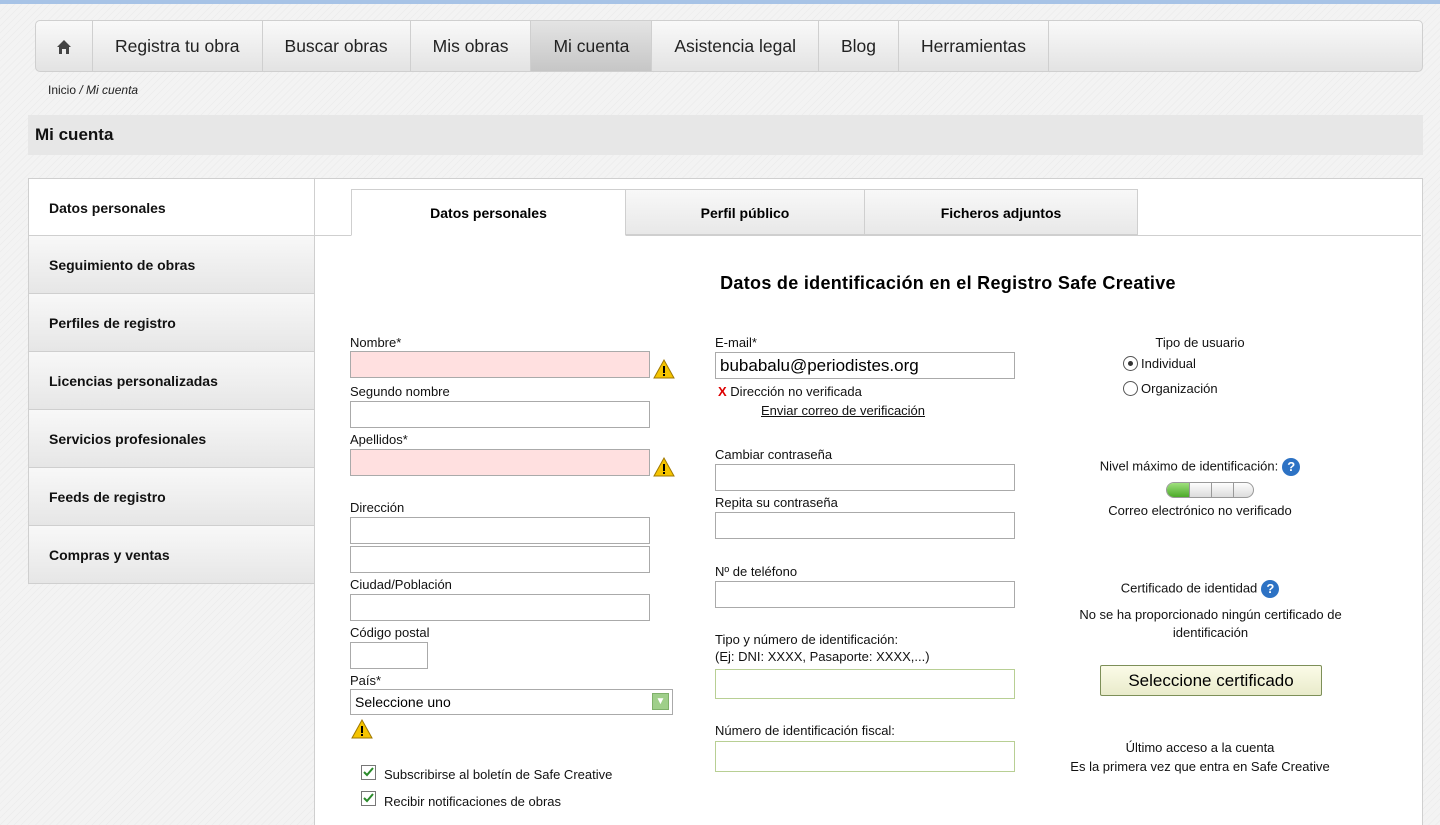 Image resolution: width=1440 pixels, height=825 pixels. I want to click on radio-individual, so click(1130, 363).